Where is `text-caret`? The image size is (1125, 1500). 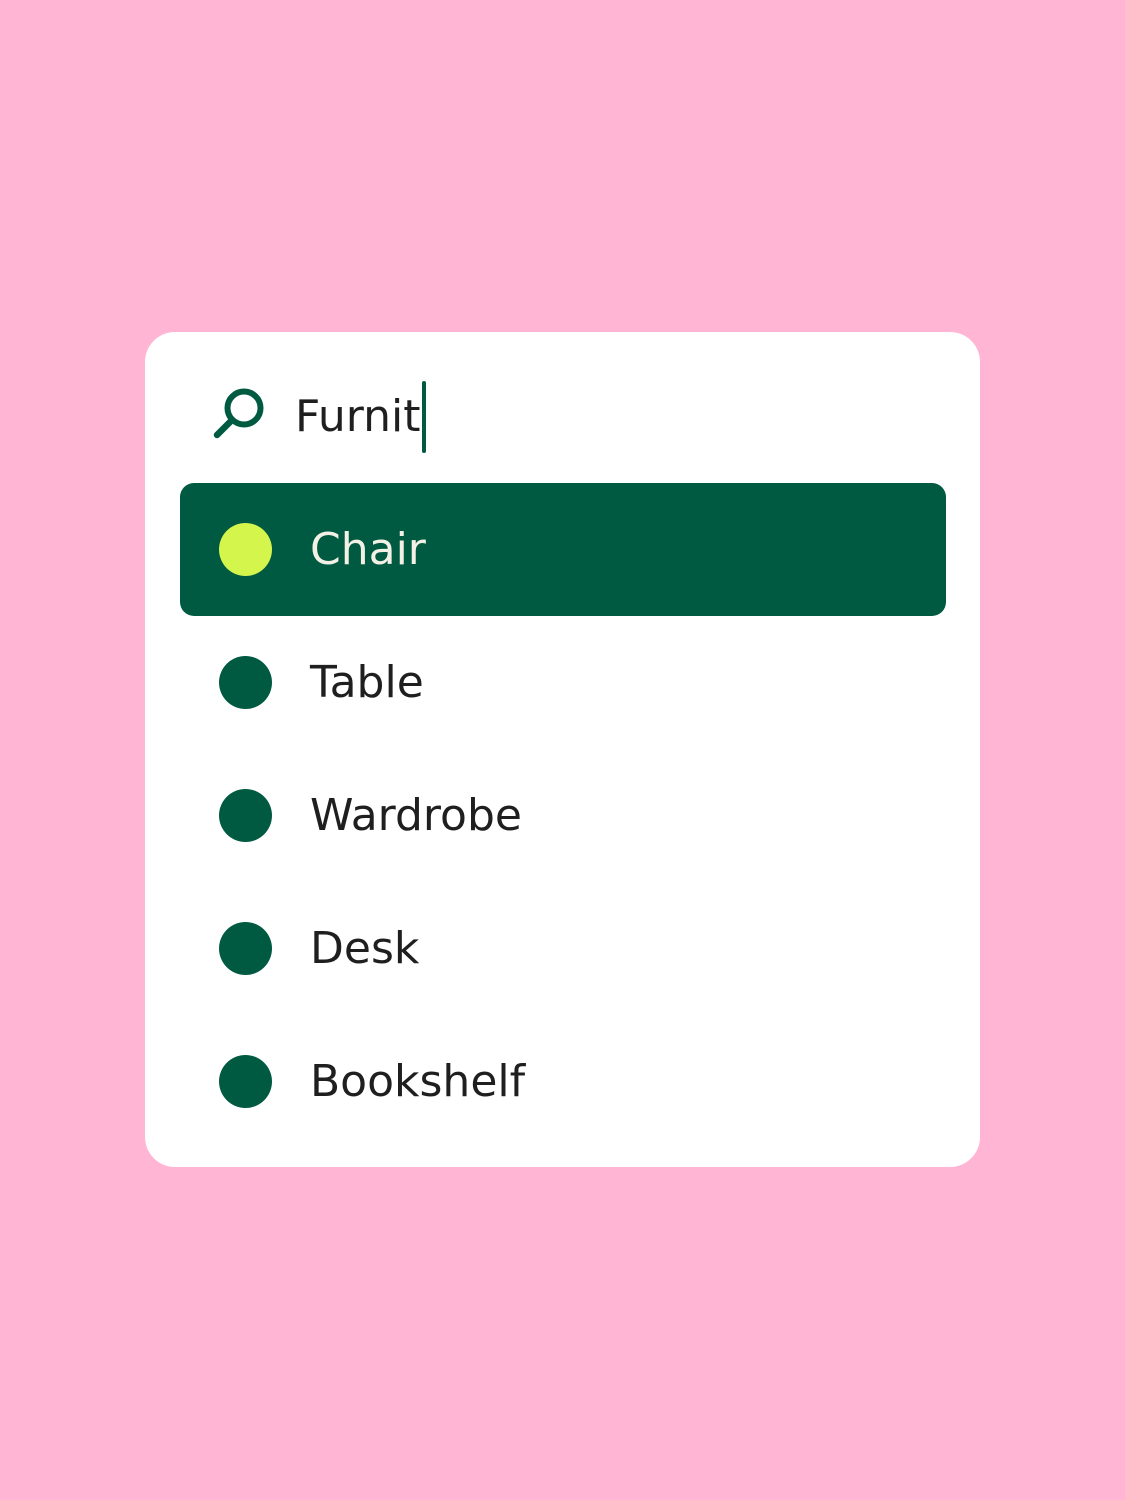 text-caret is located at coordinates (424, 417).